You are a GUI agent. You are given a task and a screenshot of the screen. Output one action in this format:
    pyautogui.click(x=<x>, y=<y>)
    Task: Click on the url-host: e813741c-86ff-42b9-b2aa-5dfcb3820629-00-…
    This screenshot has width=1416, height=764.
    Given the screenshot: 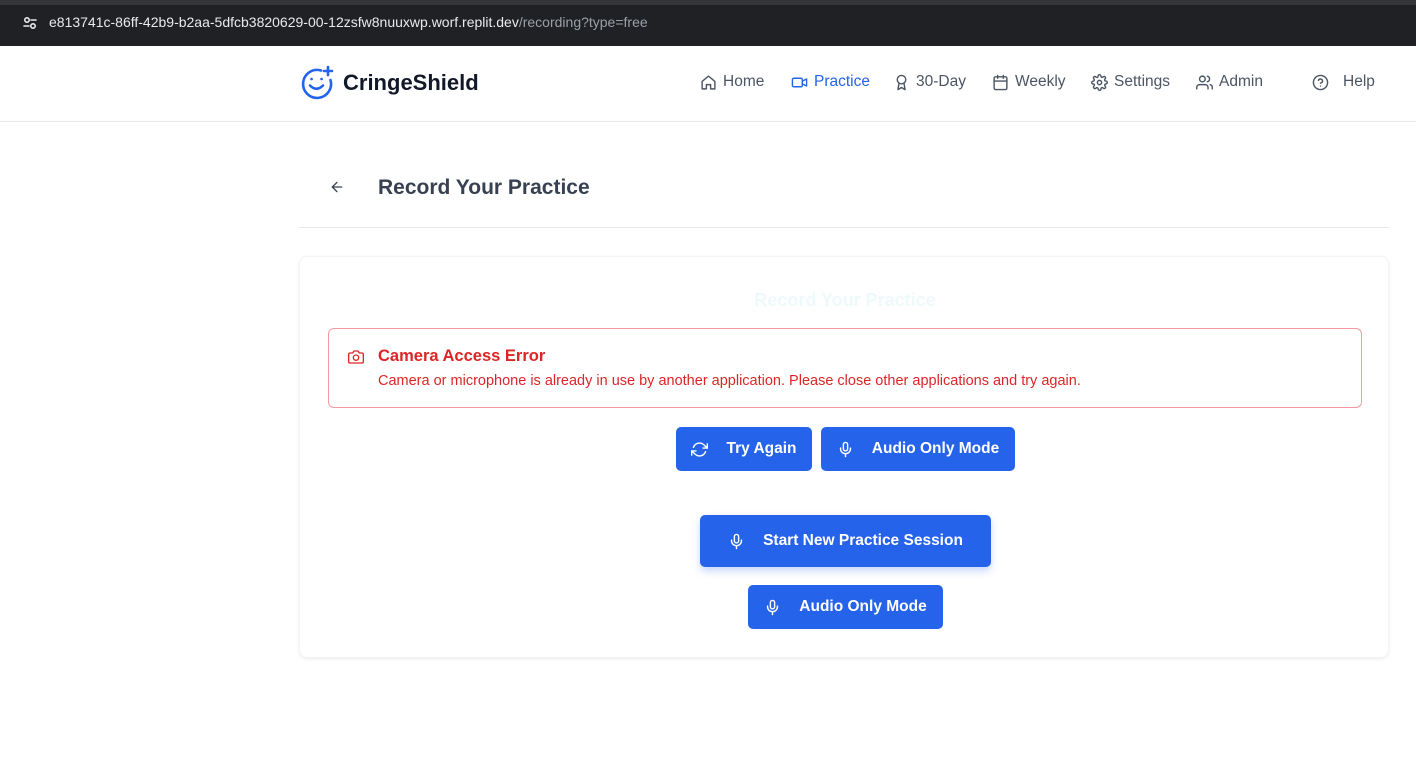 What is the action you would take?
    pyautogui.click(x=284, y=22)
    